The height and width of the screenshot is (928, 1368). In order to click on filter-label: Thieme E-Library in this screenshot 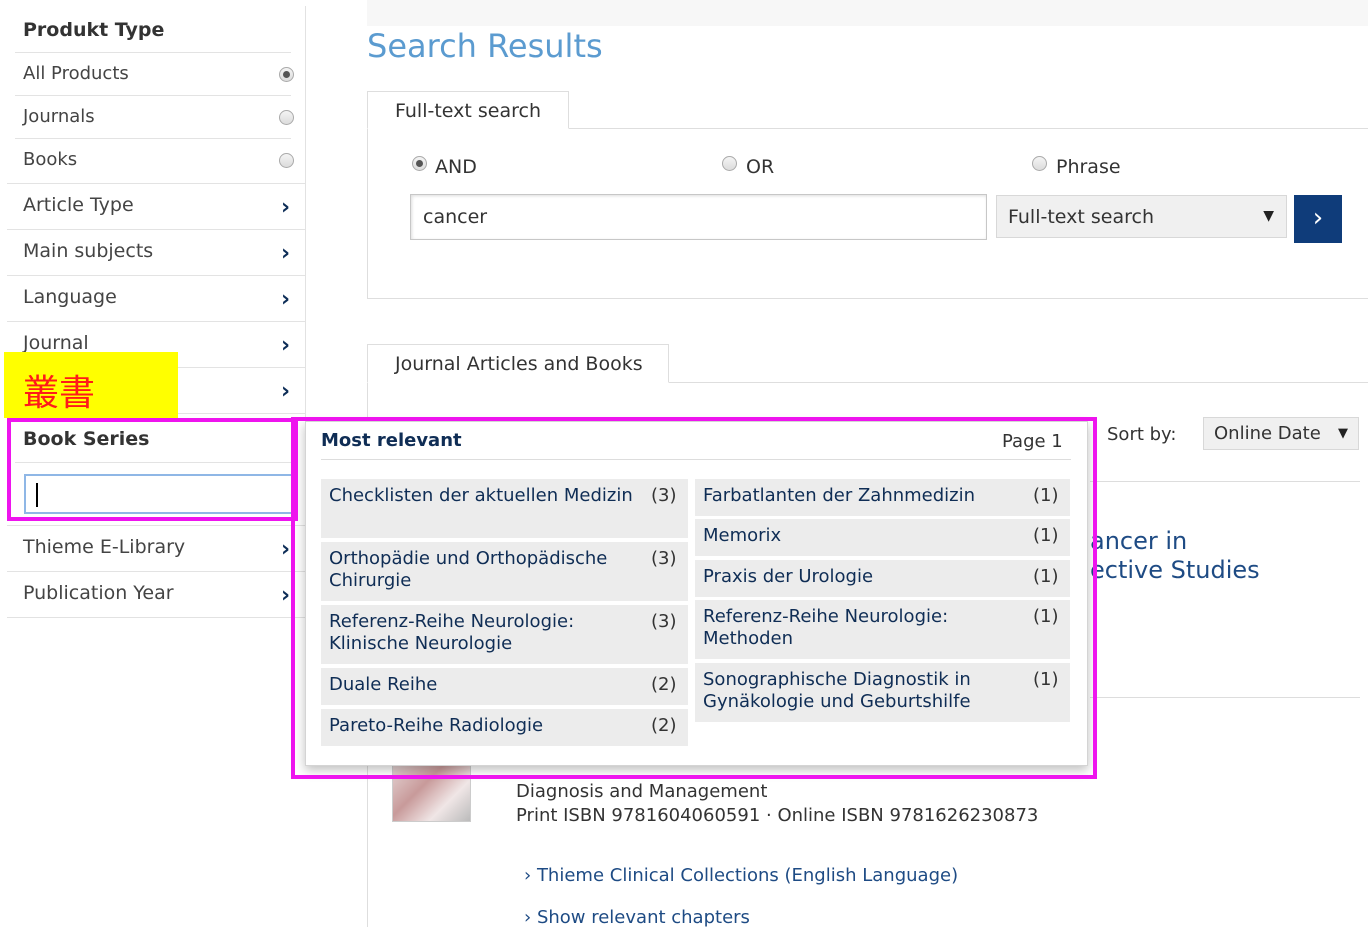, I will do `click(104, 547)`.